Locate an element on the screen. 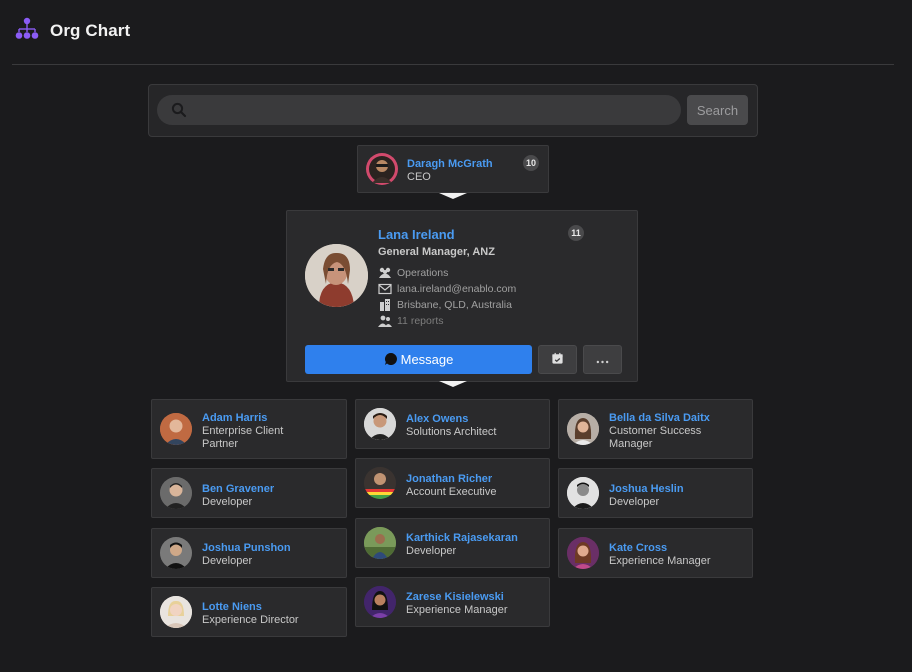  report-card: Jonathan Richer Account Executive is located at coordinates (452, 483).